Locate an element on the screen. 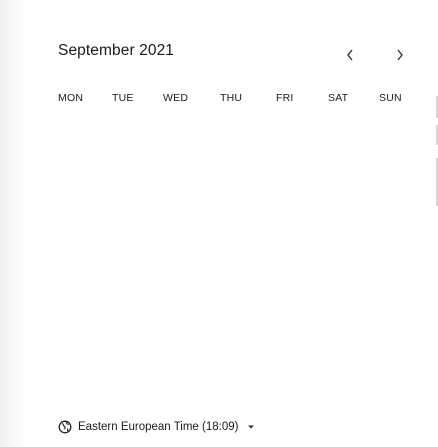  weekday-label: TUE is located at coordinates (123, 98).